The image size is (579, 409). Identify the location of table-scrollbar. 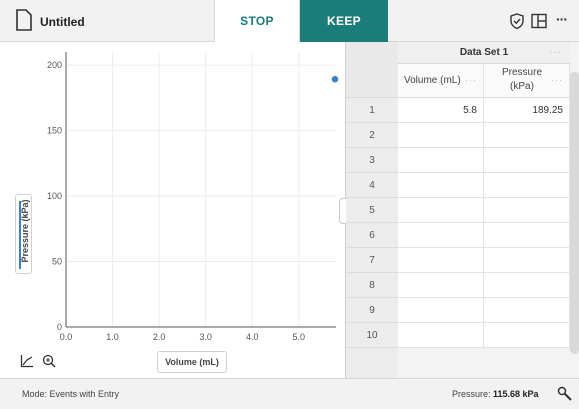
(574, 213).